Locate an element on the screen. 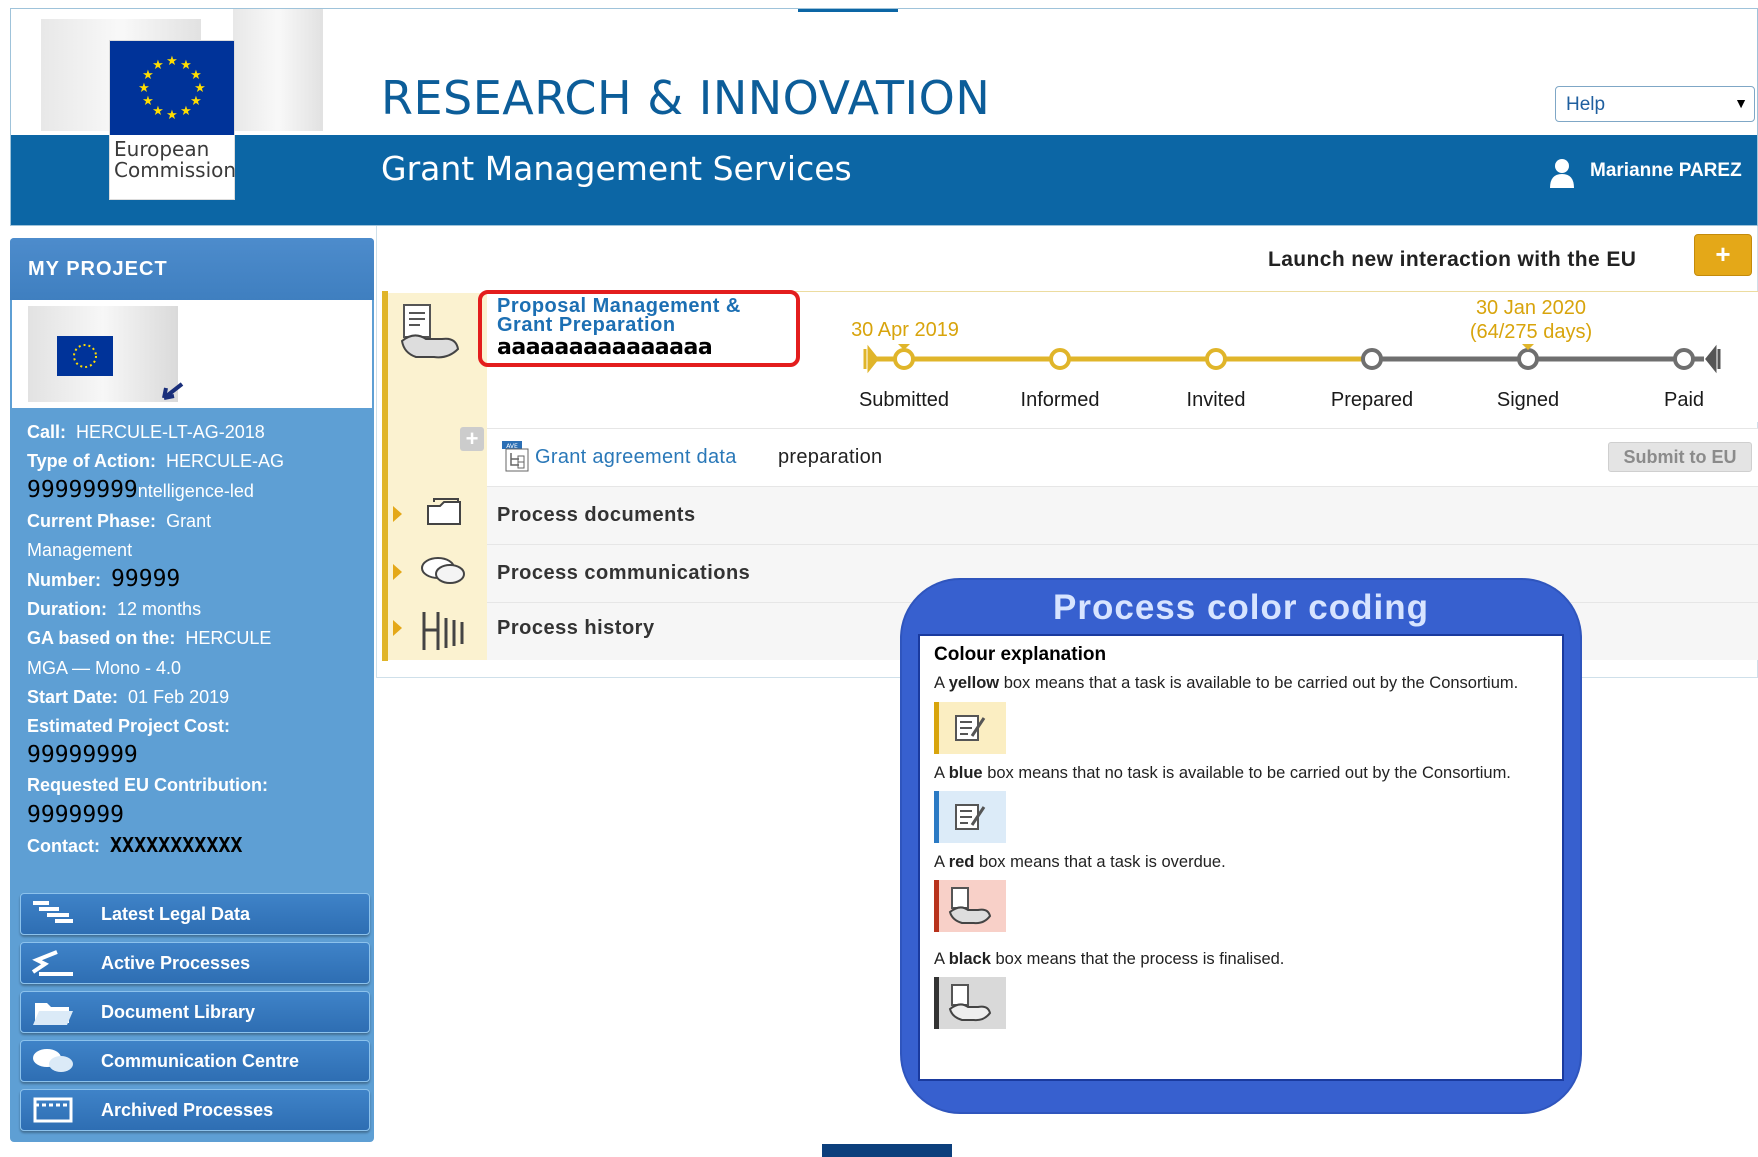 This screenshot has width=1758, height=1157. duration-value: 12 months is located at coordinates (159, 609).